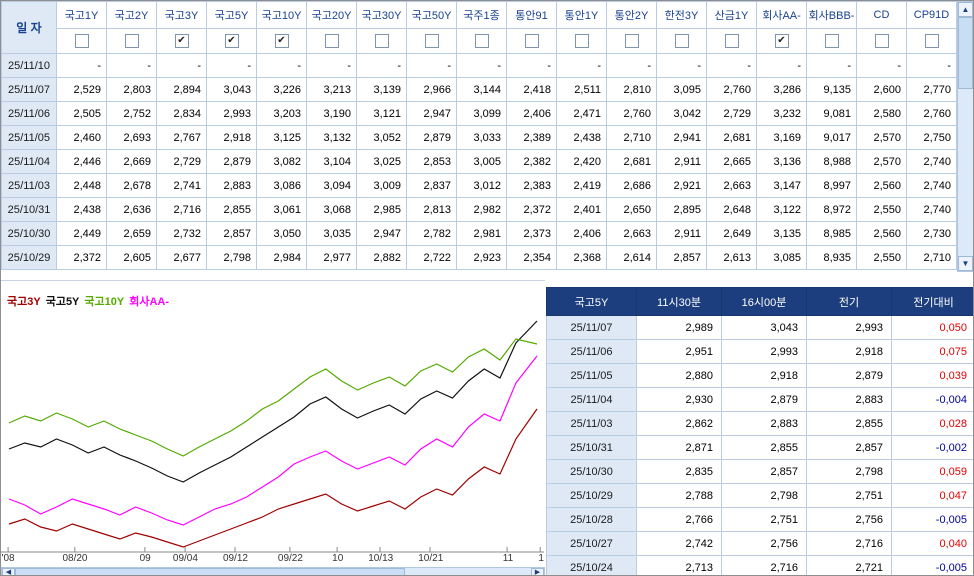 The image size is (974, 576). What do you see at coordinates (759, 471) in the screenshot?
I see `detail-table-row: 25/10/30 2,835 2,857 2,798 0,059` at bounding box center [759, 471].